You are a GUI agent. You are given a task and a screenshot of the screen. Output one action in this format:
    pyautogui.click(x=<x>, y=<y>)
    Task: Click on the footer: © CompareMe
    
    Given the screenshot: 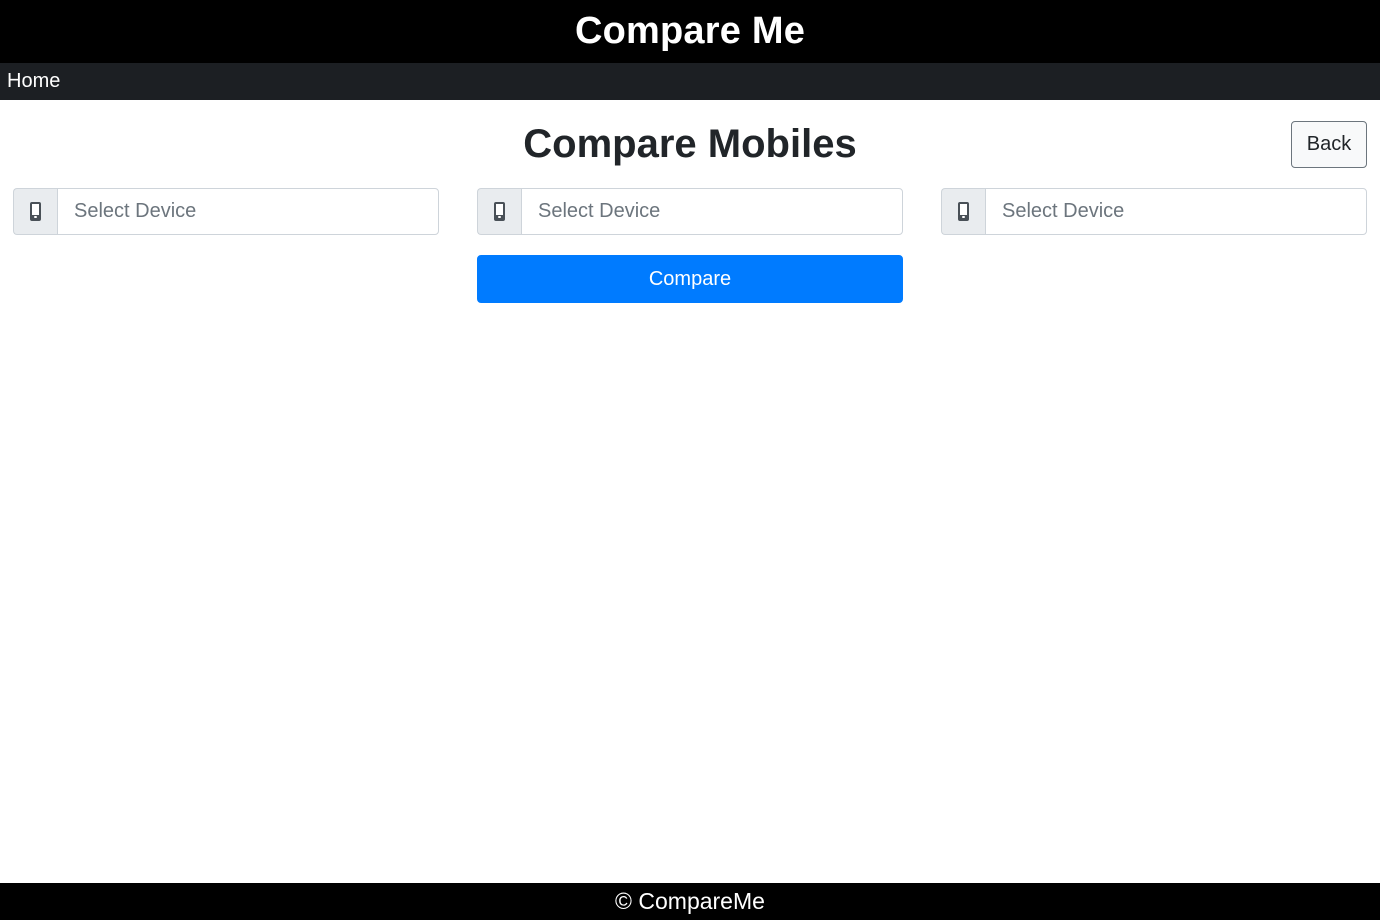 What is the action you would take?
    pyautogui.click(x=690, y=901)
    